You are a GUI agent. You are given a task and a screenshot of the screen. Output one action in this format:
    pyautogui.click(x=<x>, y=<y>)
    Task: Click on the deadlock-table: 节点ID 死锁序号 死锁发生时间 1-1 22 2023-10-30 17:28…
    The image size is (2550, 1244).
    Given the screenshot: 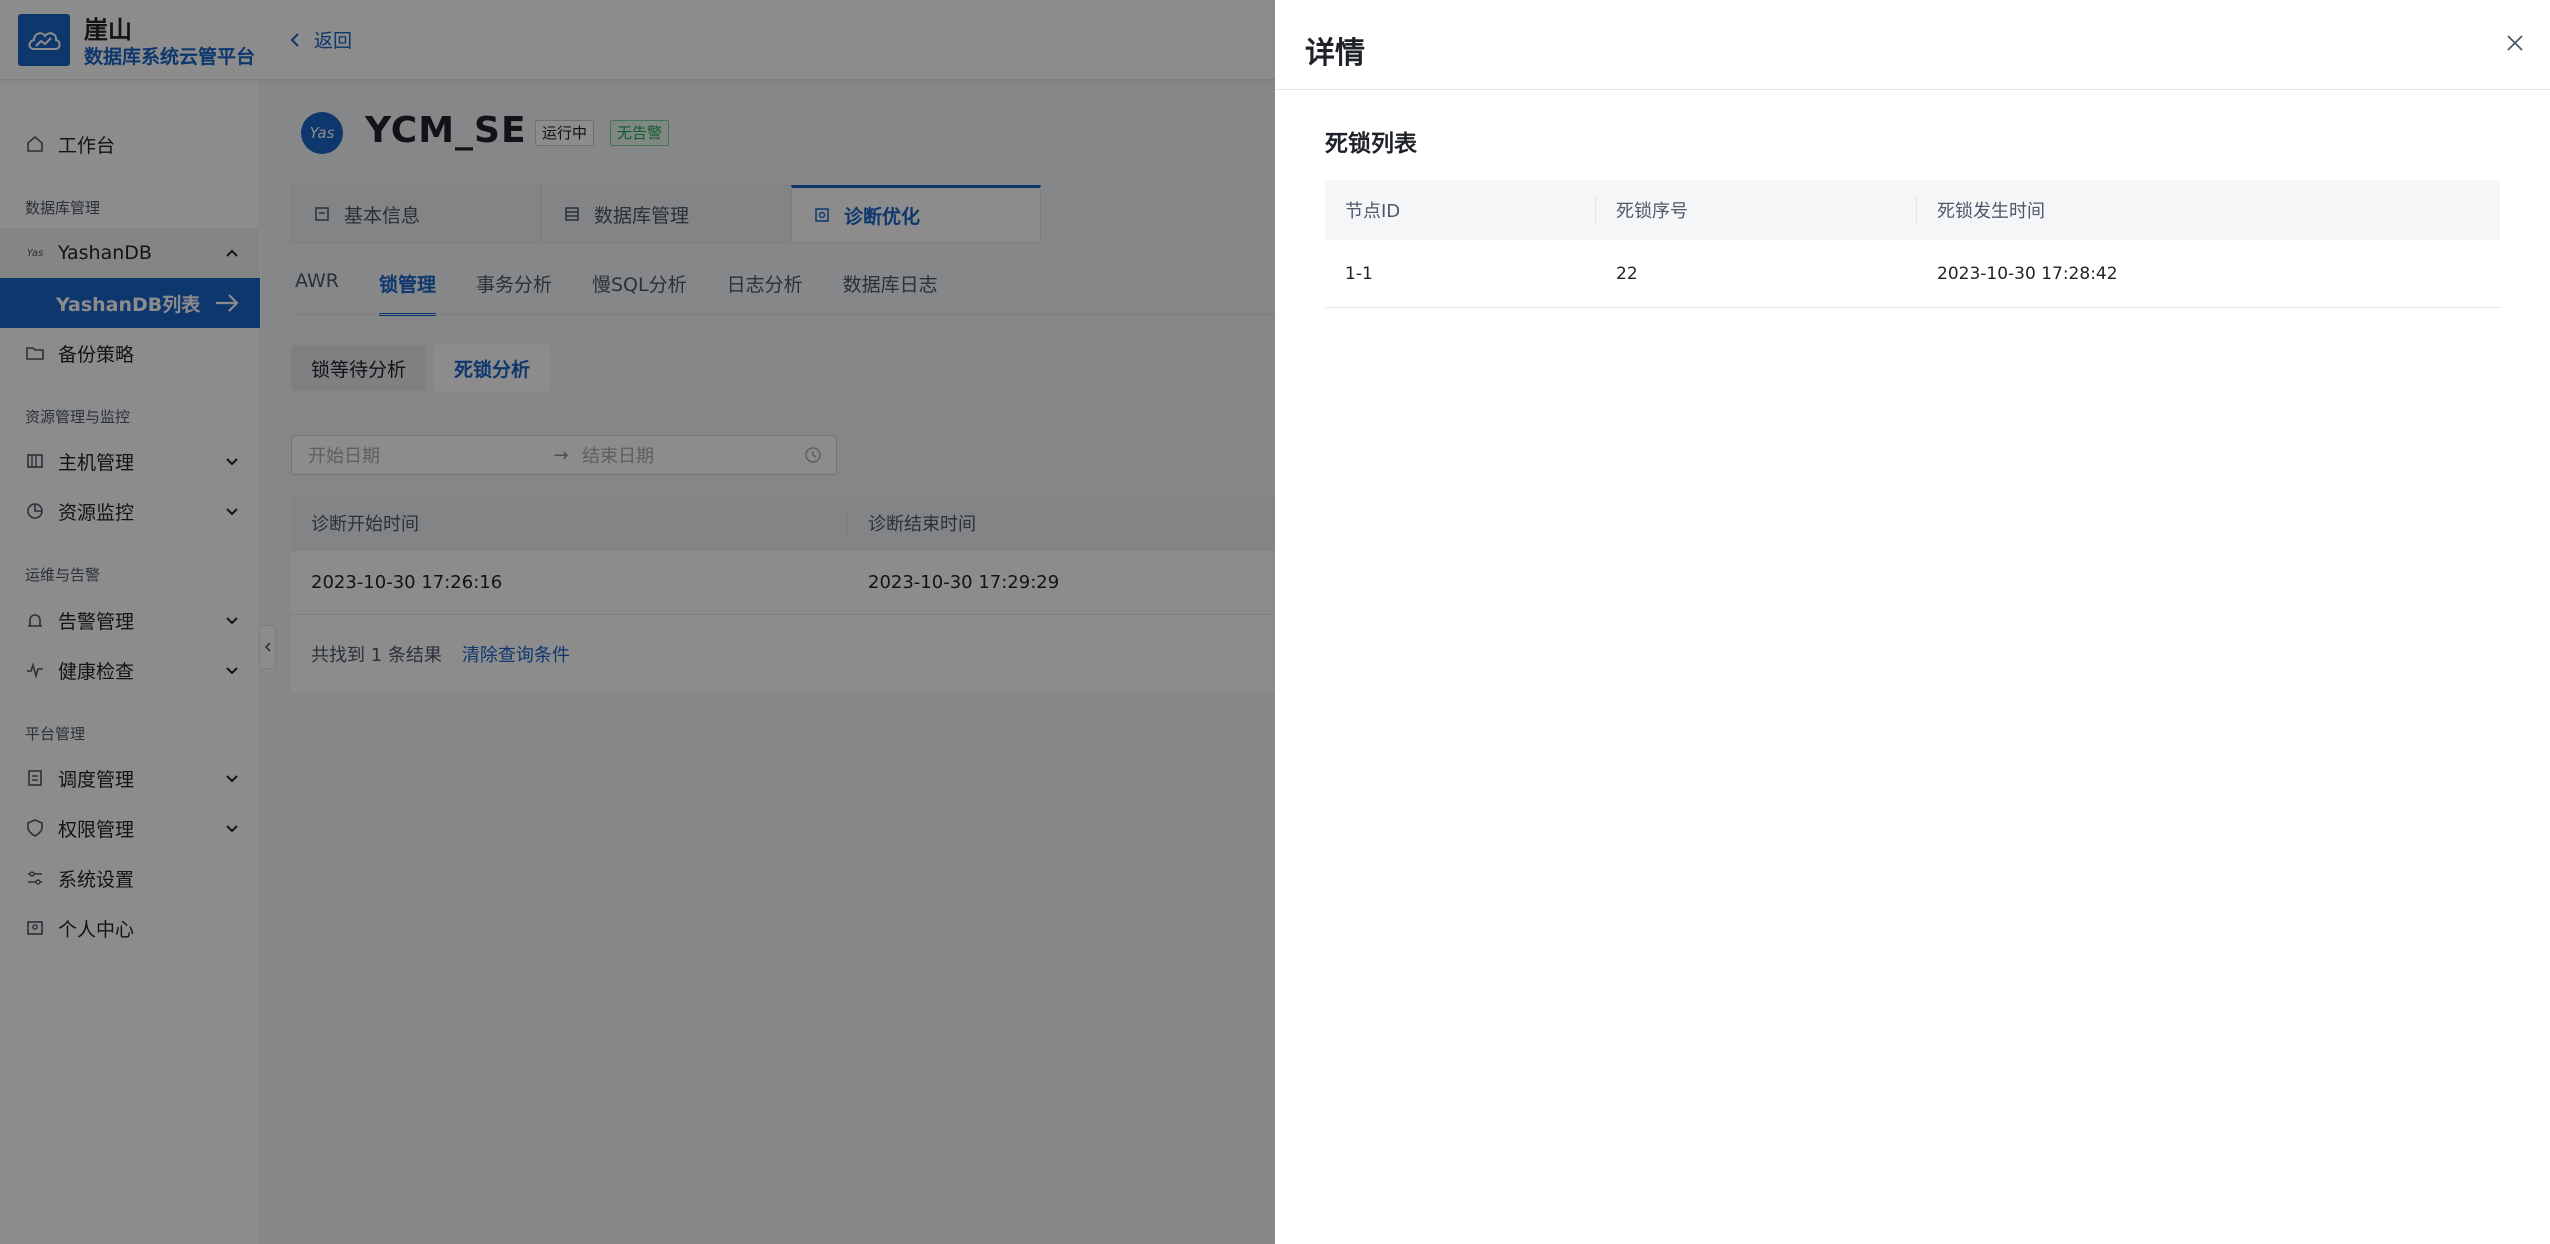 What is the action you would take?
    pyautogui.click(x=1912, y=244)
    